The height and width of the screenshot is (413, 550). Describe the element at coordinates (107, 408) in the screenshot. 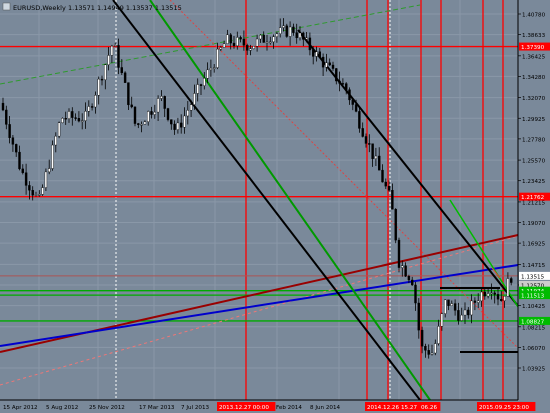

I see `time-tick-label: 25 Nov 2012` at that location.